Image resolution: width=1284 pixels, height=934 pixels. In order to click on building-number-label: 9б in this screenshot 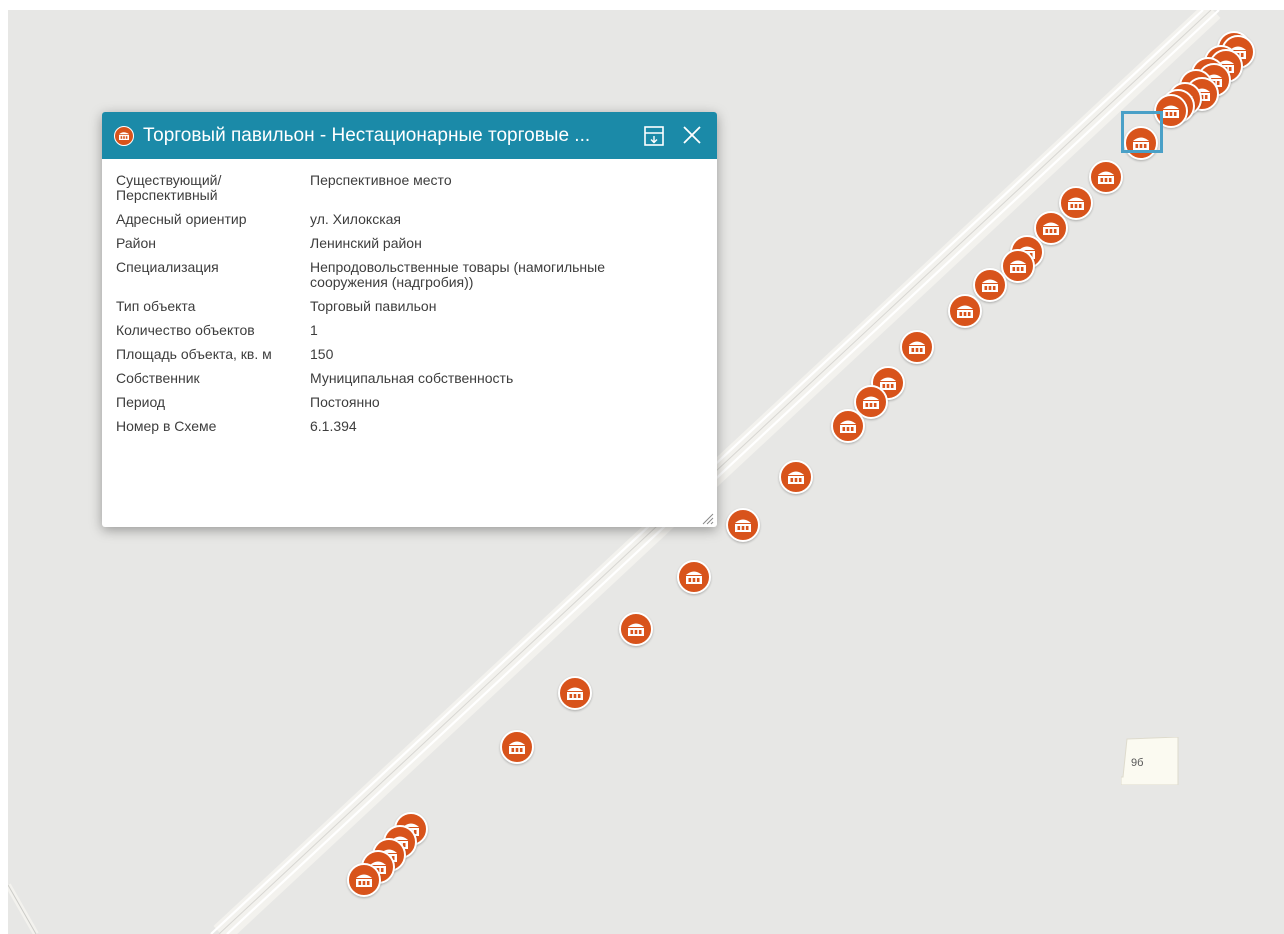, I will do `click(1137, 763)`.